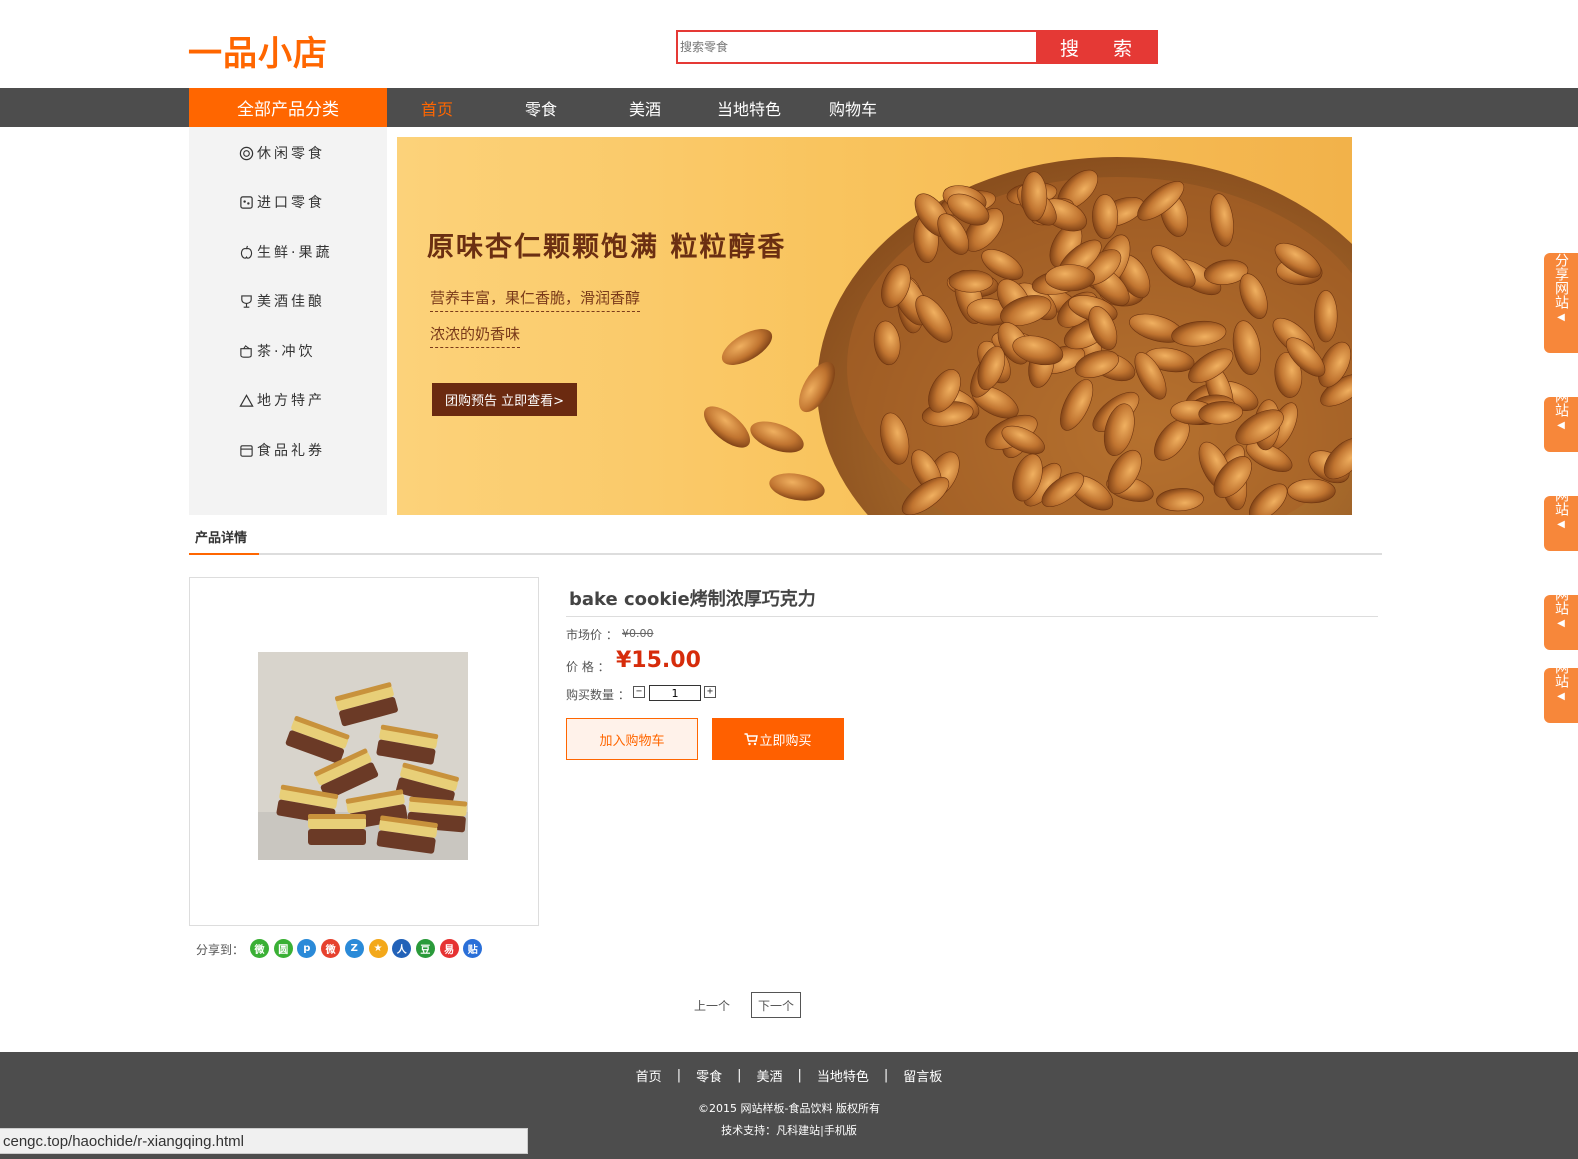 The image size is (1578, 1159). I want to click on tieba-icon: 贴, so click(473, 948).